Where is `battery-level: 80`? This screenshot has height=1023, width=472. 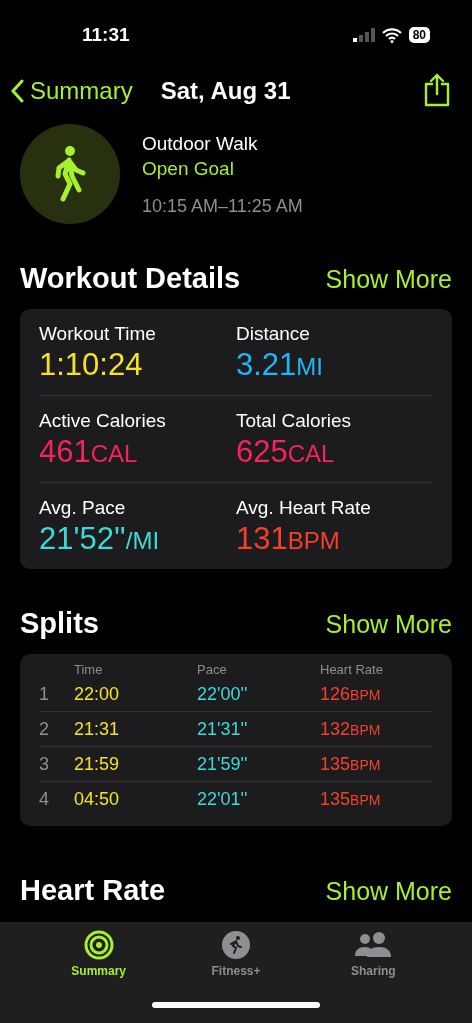
battery-level: 80 is located at coordinates (419, 35).